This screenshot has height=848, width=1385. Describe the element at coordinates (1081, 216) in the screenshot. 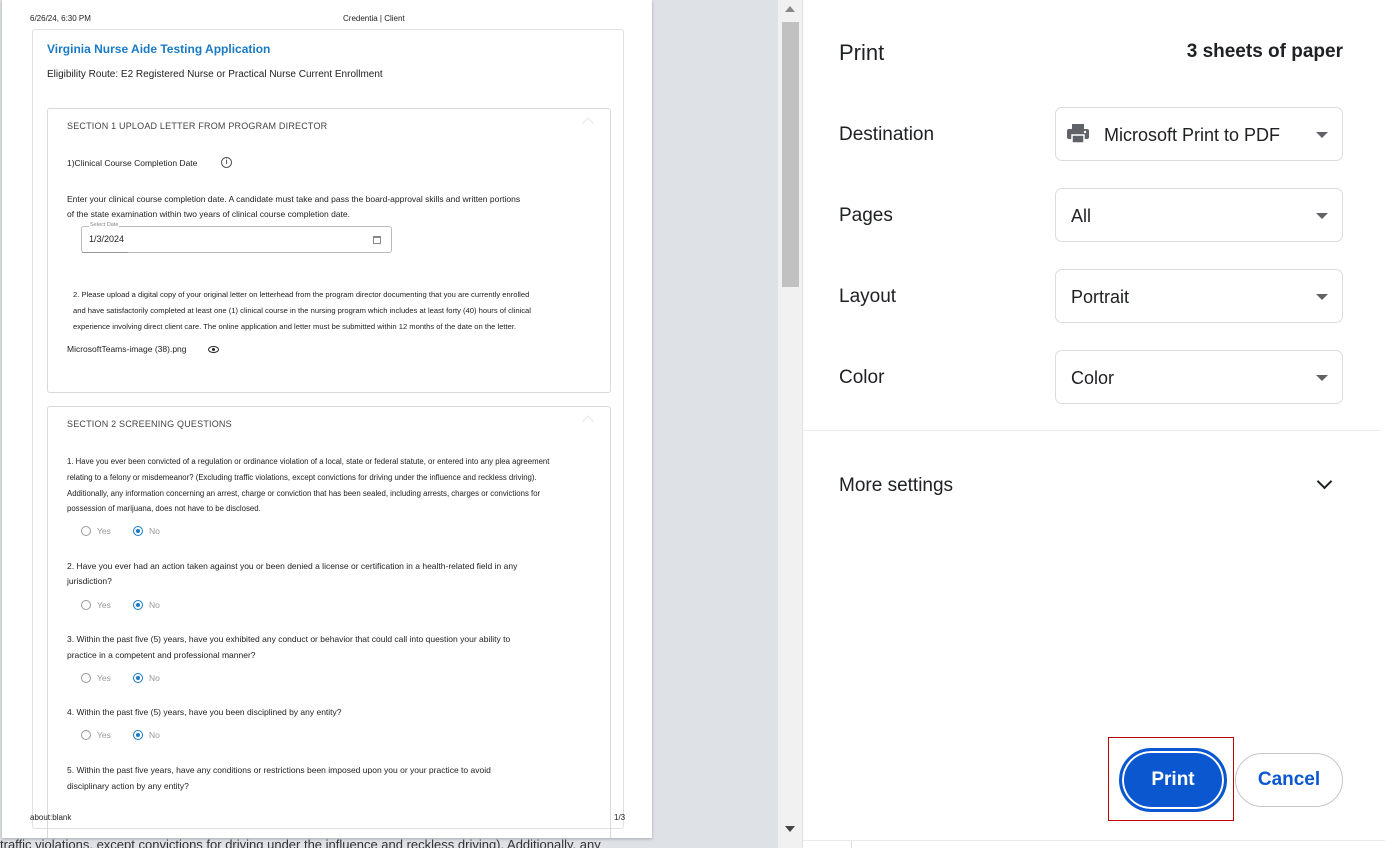

I see `pages-value: All` at that location.